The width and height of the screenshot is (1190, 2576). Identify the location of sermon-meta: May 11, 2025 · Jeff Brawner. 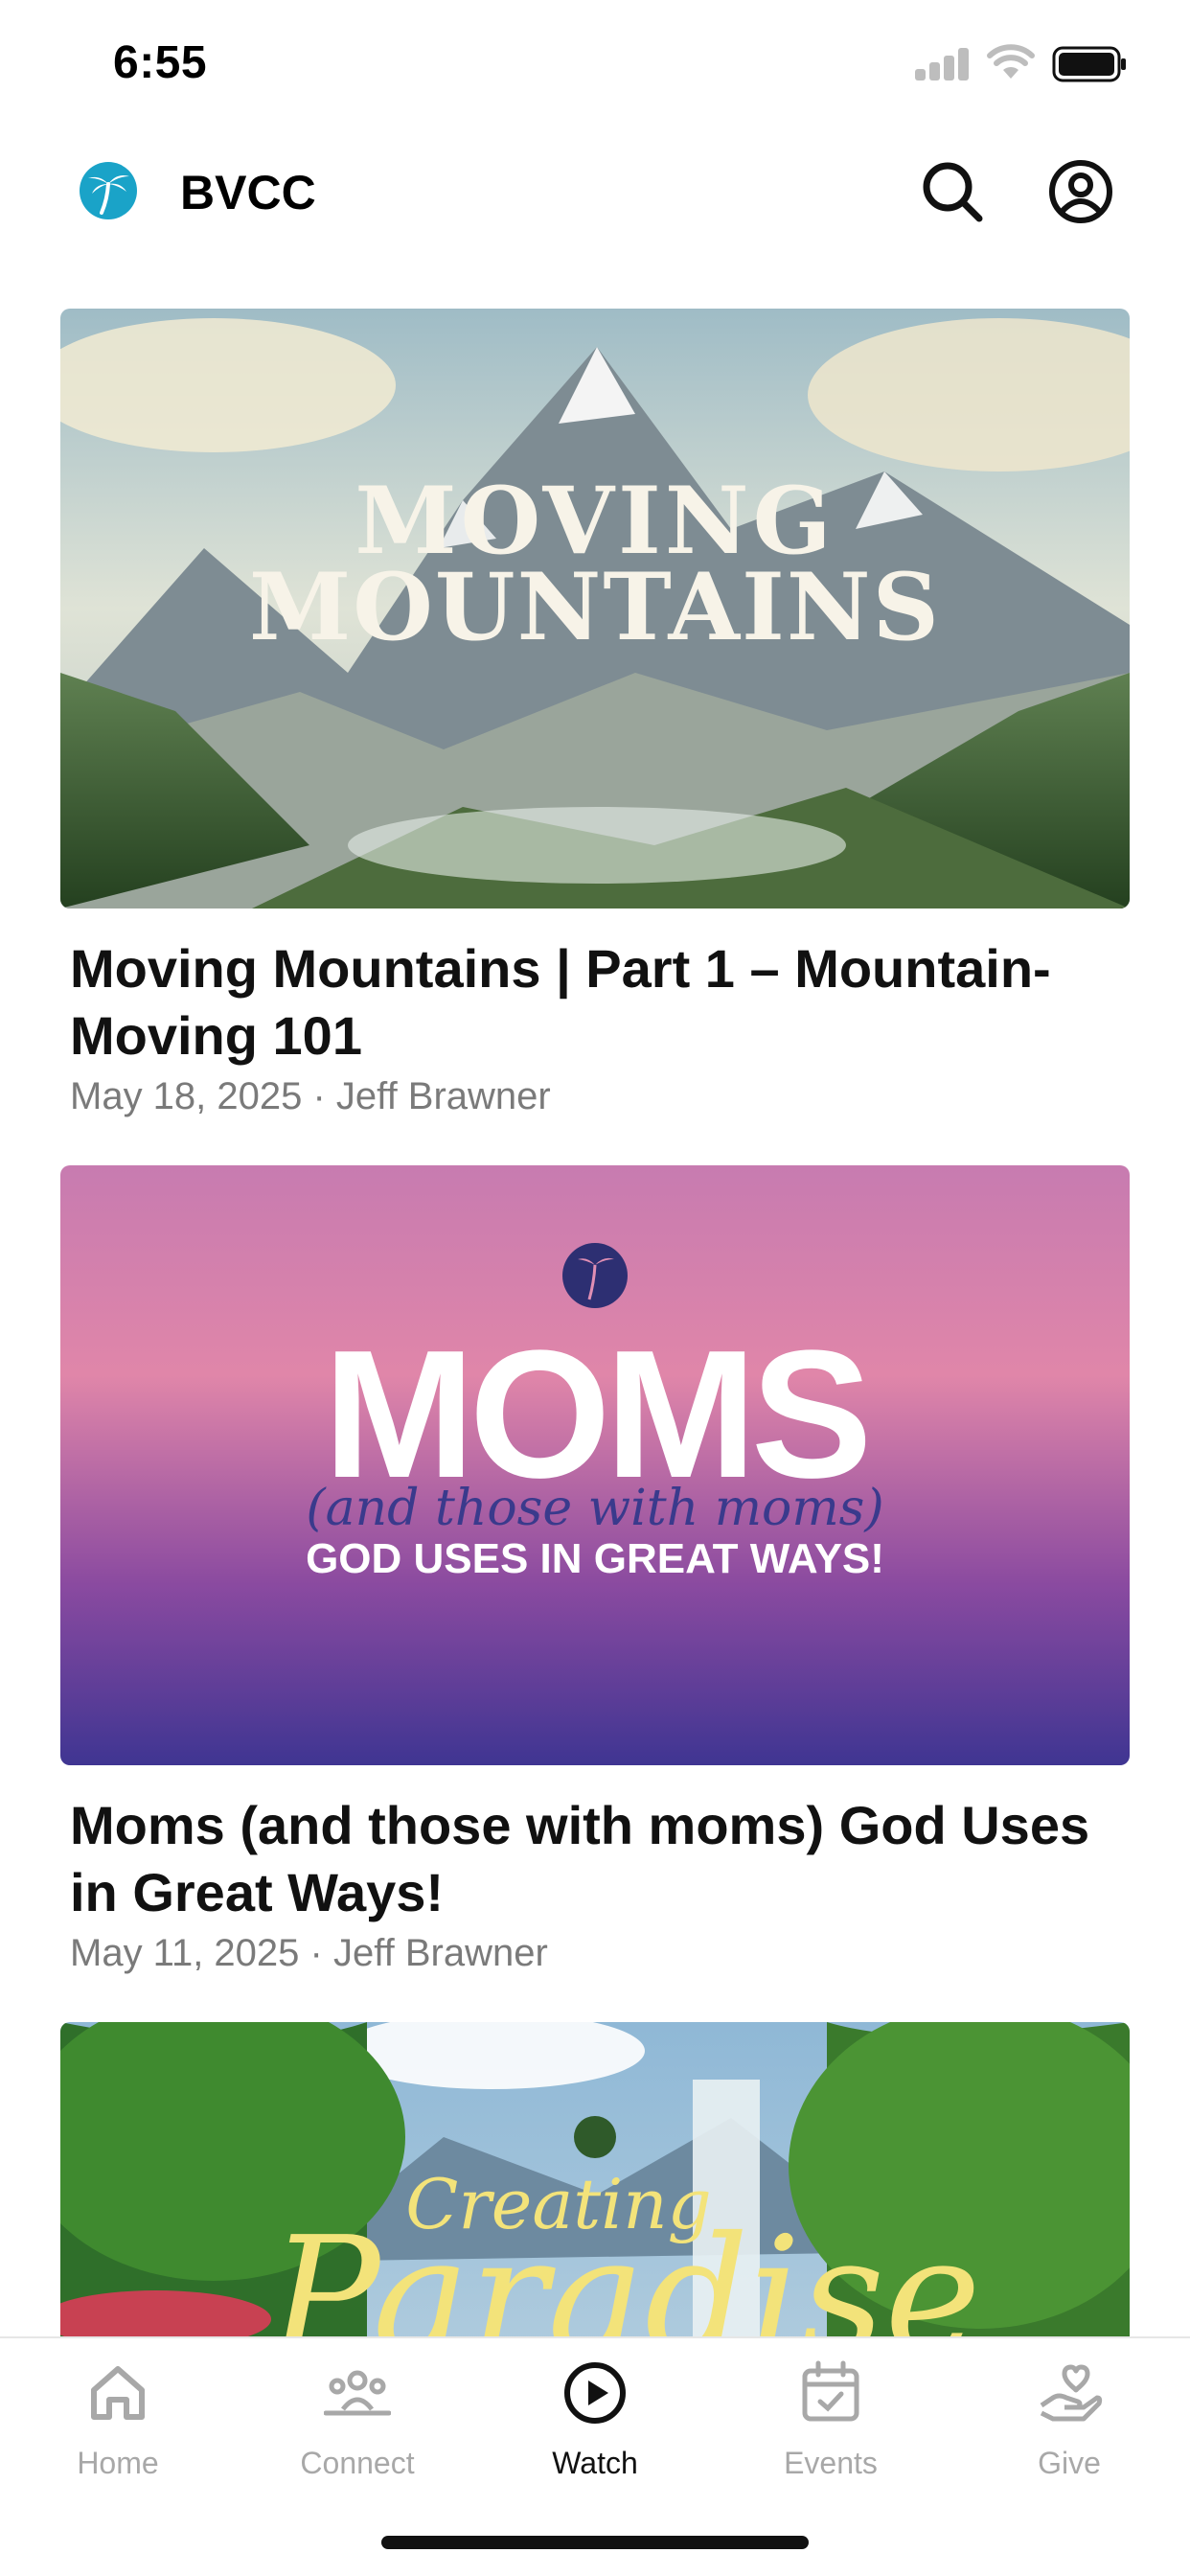
(309, 1953).